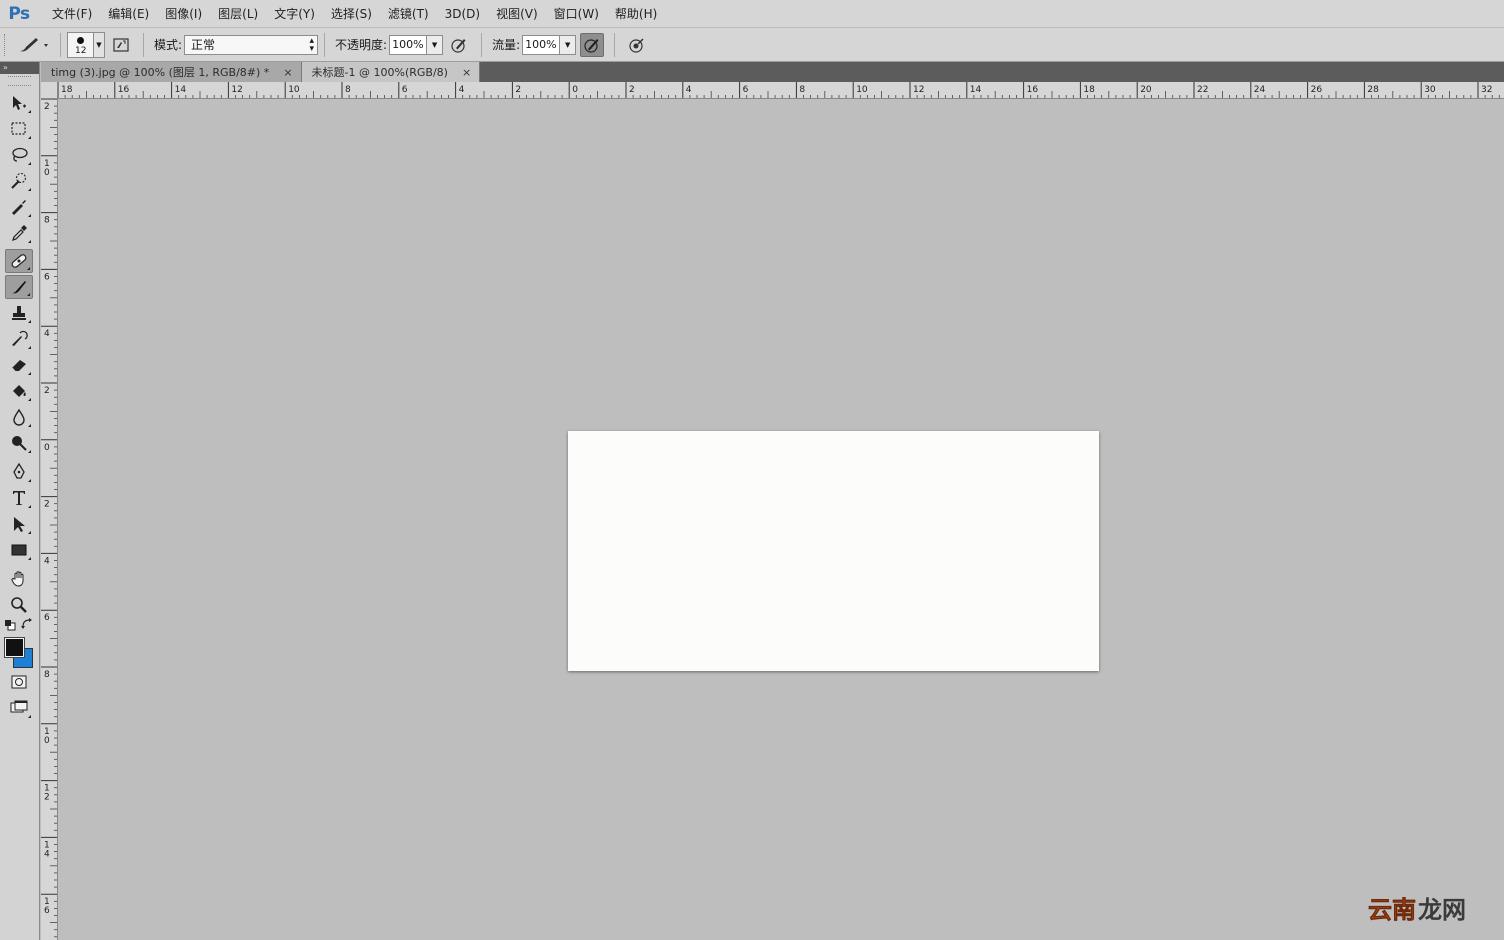  Describe the element at coordinates (19, 605) in the screenshot. I see `zoom-tool` at that location.